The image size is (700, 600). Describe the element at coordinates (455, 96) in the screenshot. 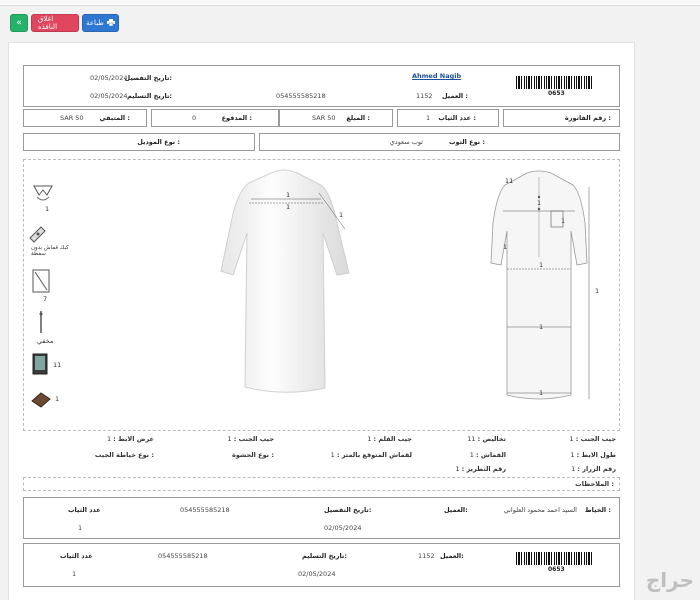

I see `customer-label: العميل :` at that location.